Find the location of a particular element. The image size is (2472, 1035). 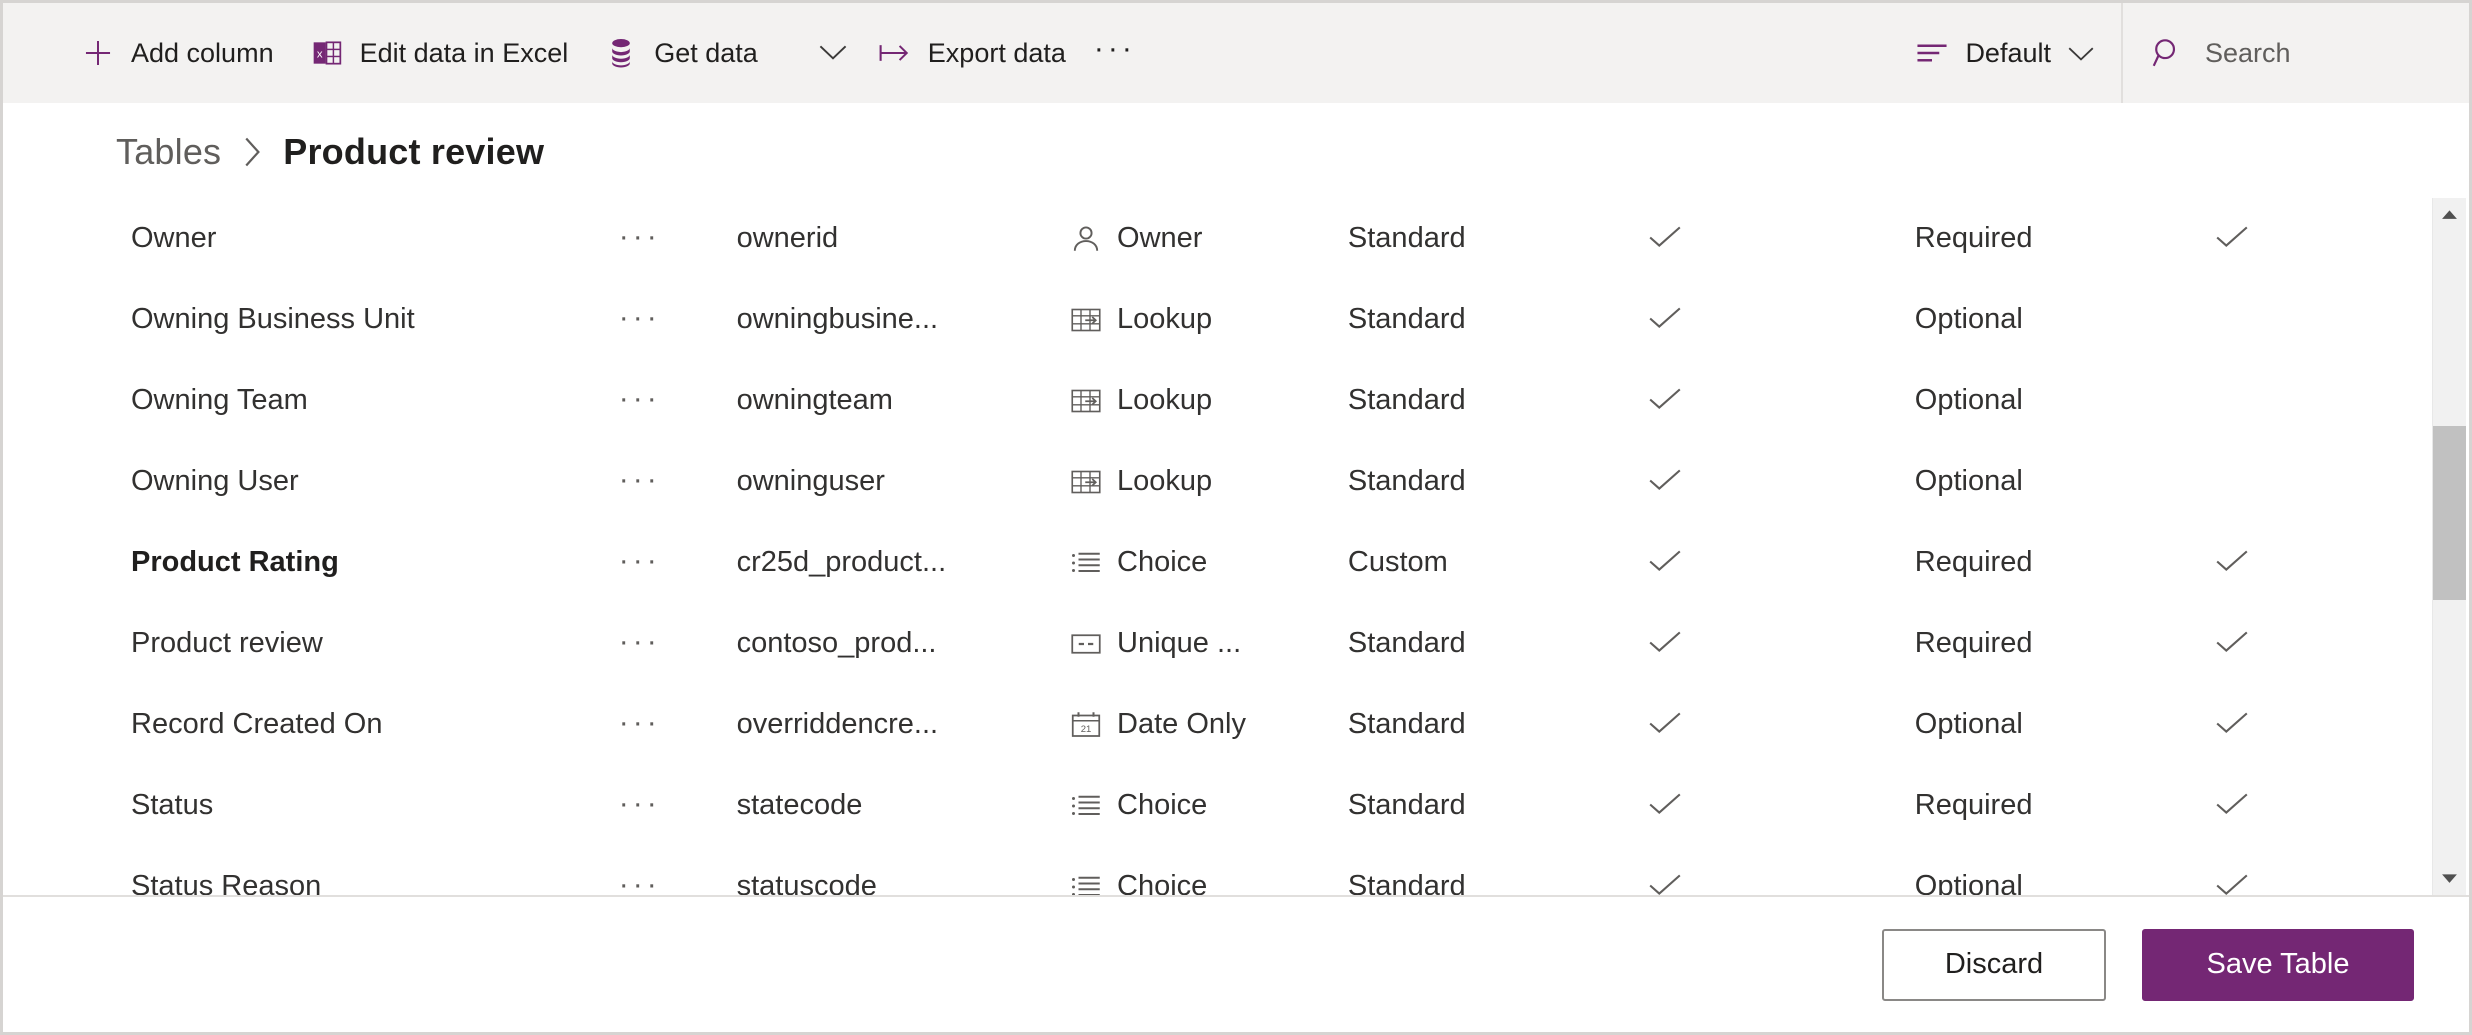

data-type-cell: Owner is located at coordinates (1209, 238).